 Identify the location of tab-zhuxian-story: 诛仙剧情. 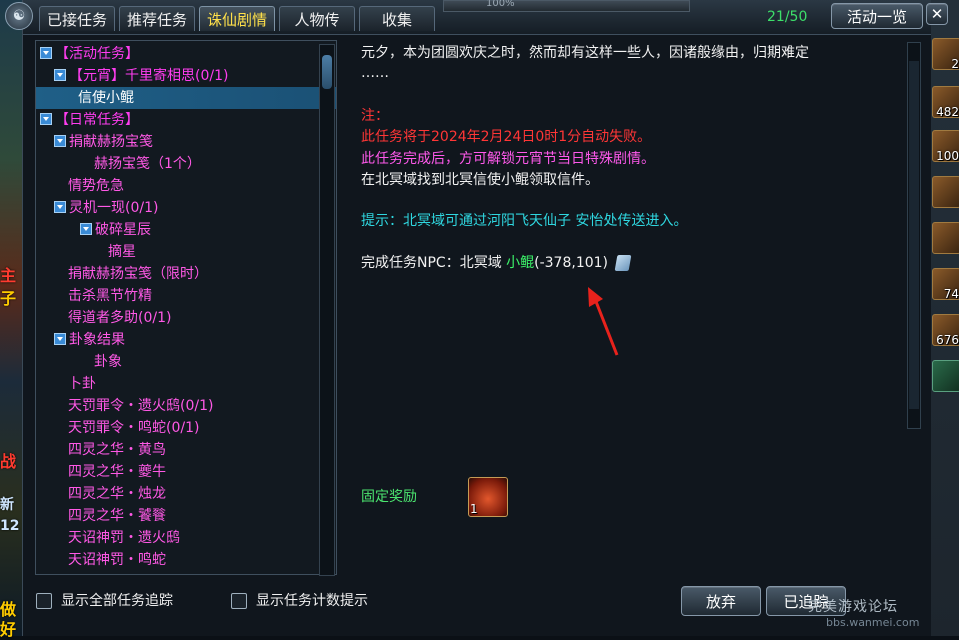
(237, 18).